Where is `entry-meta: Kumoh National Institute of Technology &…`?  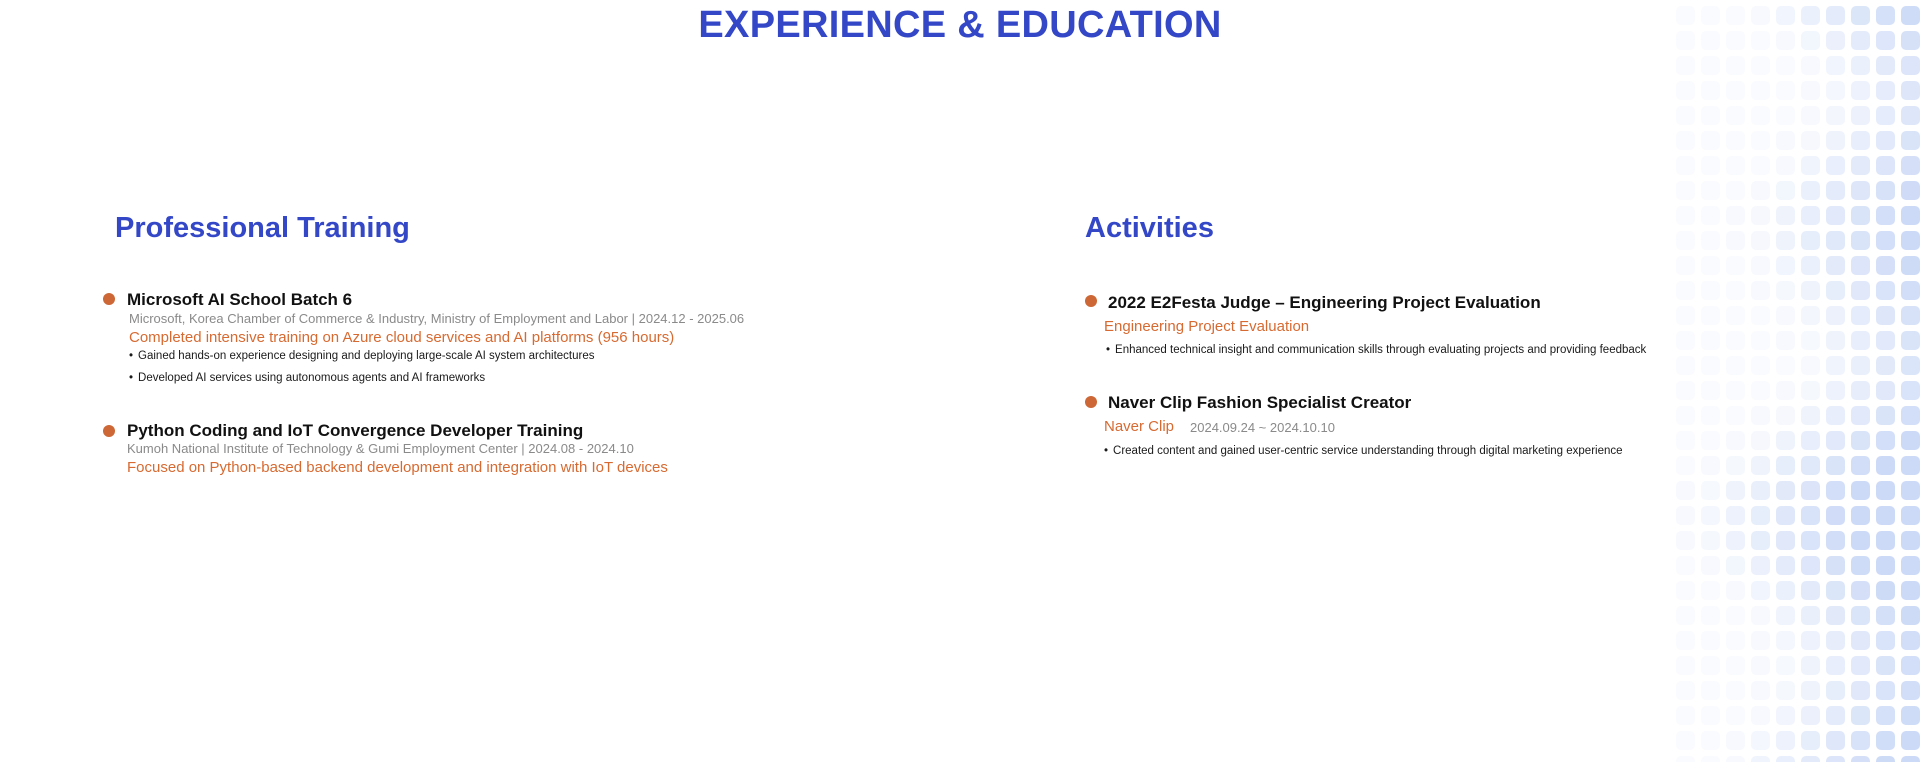
entry-meta: Kumoh National Institute of Technology &… is located at coordinates (380, 448).